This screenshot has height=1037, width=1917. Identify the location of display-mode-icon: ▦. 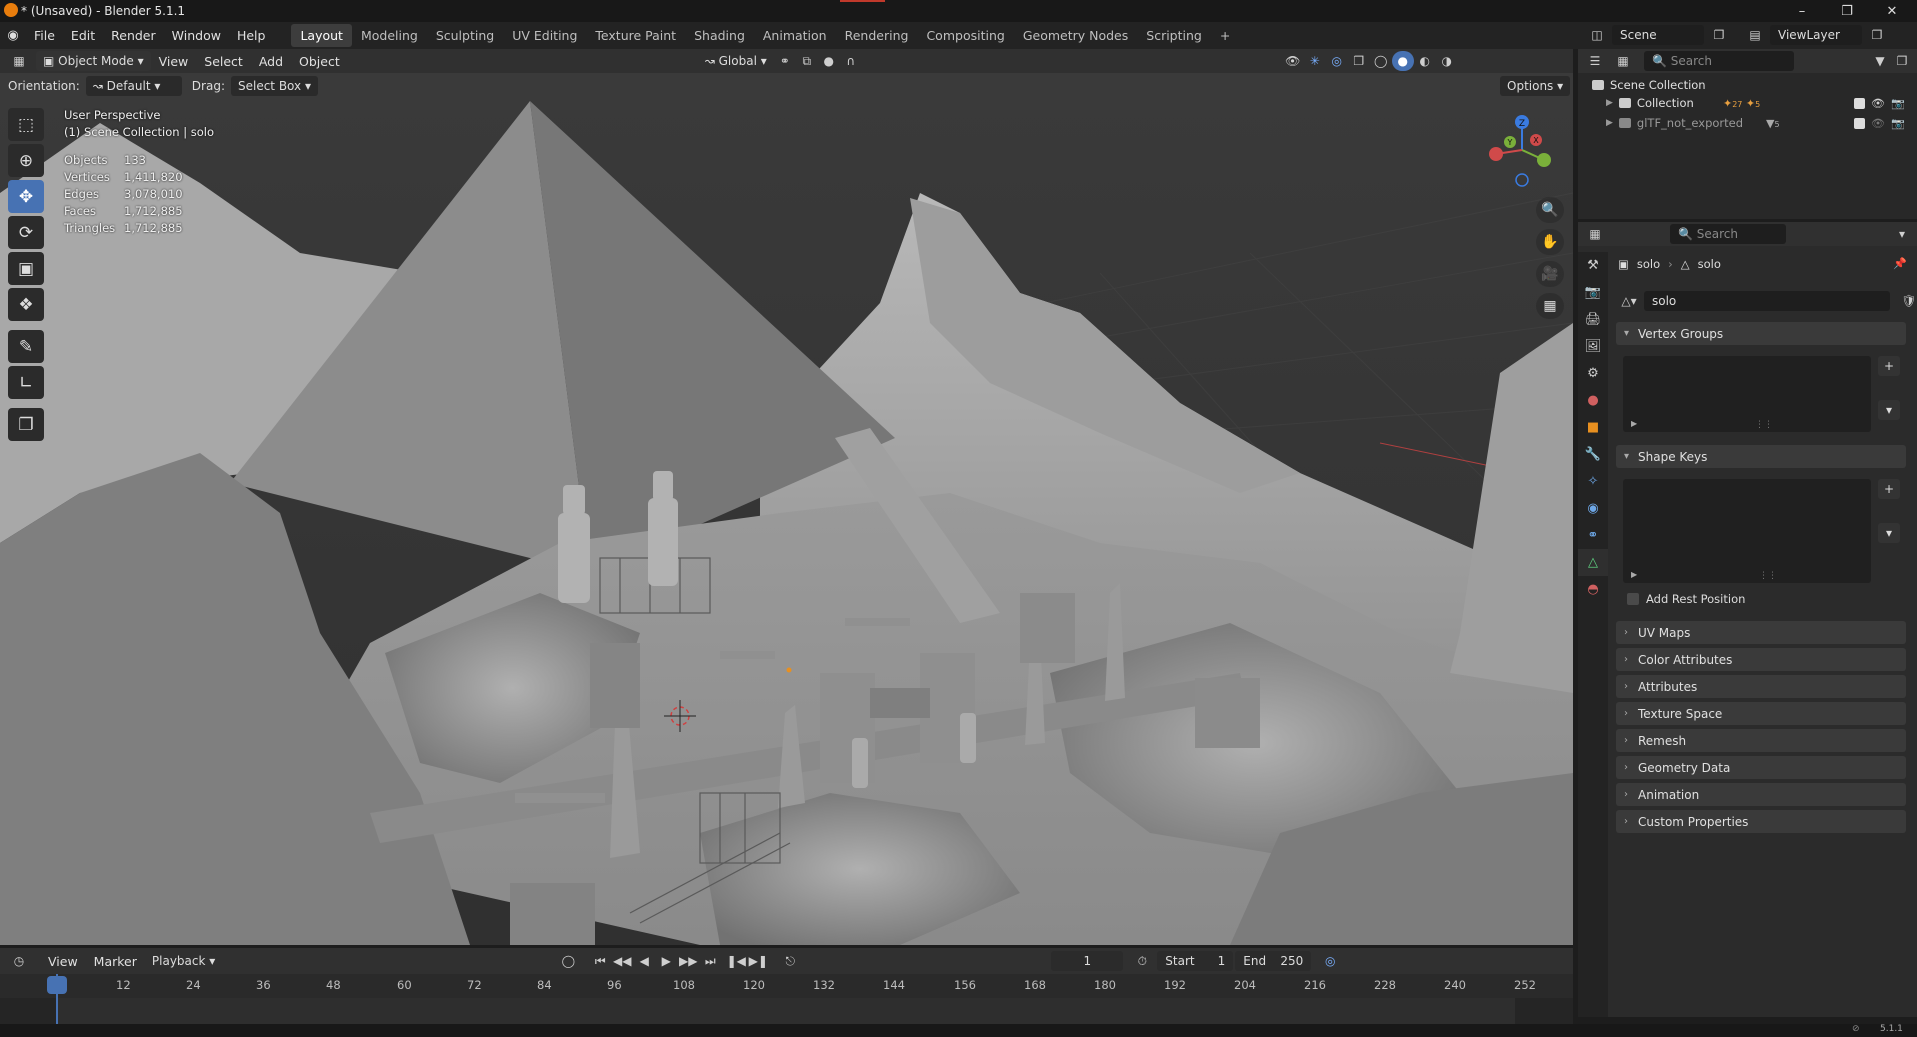
(1623, 61).